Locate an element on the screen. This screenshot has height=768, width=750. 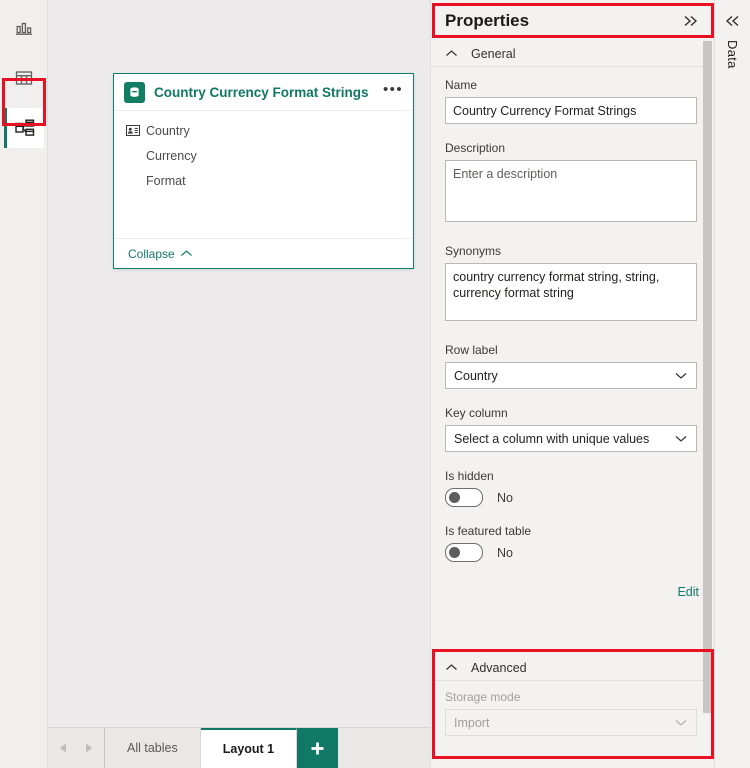
synonyms-label: Synonyms is located at coordinates (473, 251).